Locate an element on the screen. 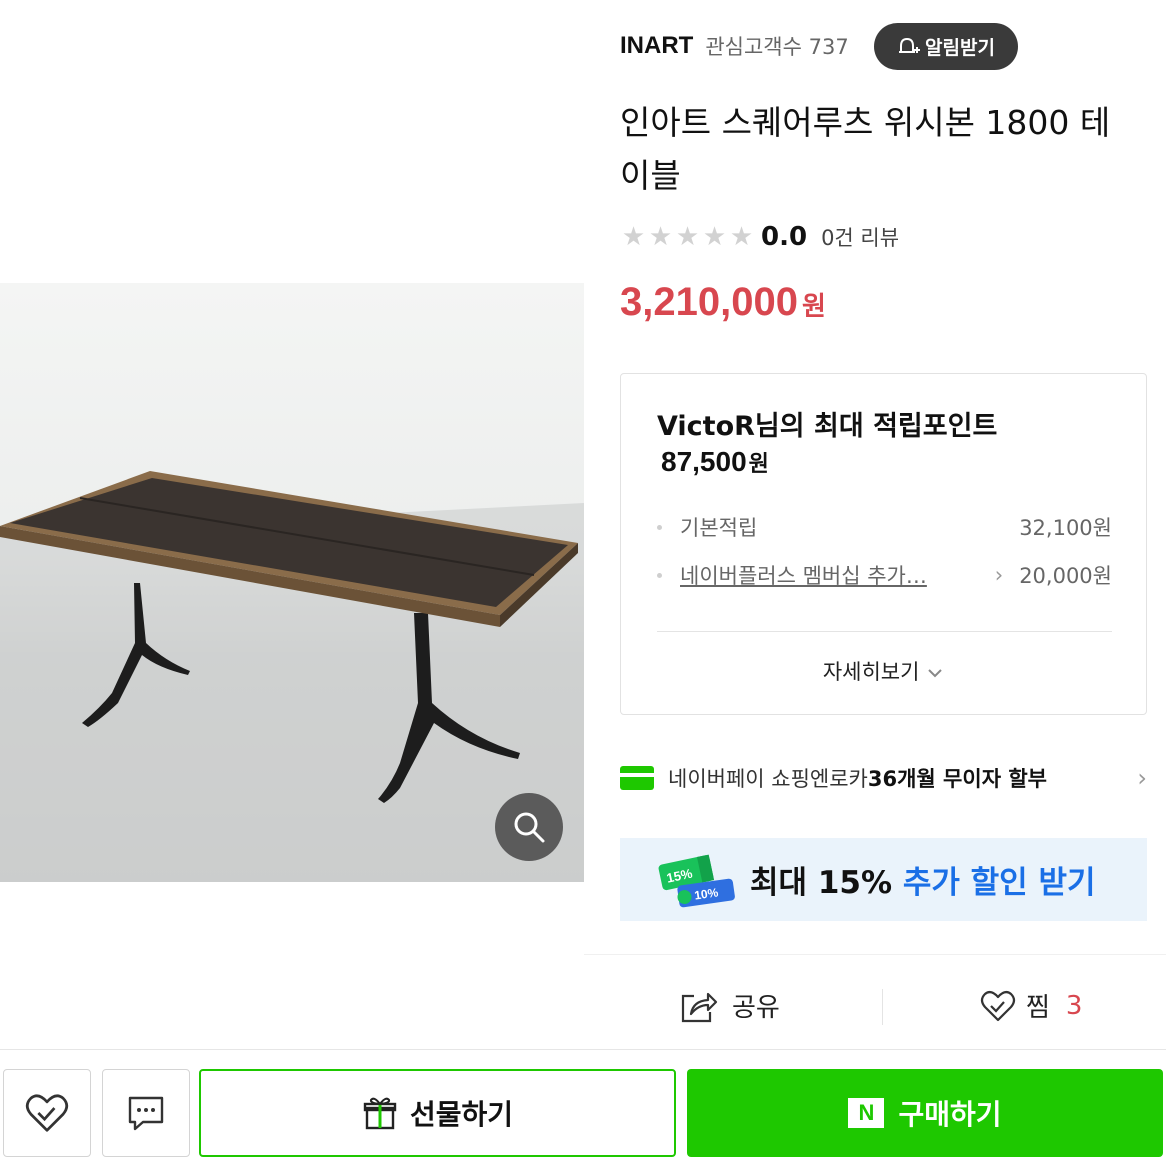 Image resolution: width=1166 pixels, height=1166 pixels. zoom-button is located at coordinates (529, 827).